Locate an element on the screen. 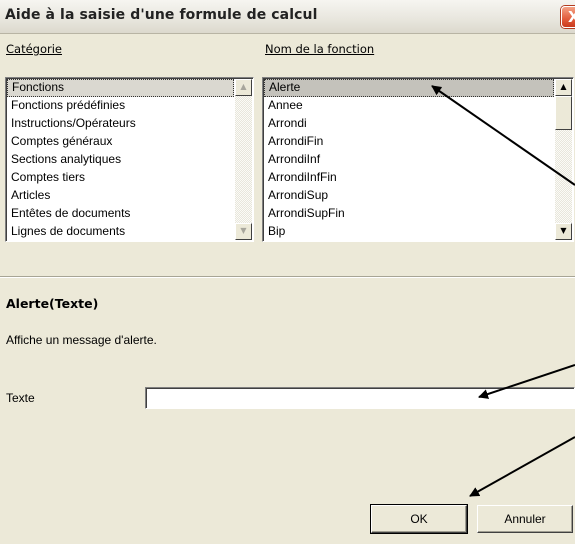  close-button: X is located at coordinates (568, 17).